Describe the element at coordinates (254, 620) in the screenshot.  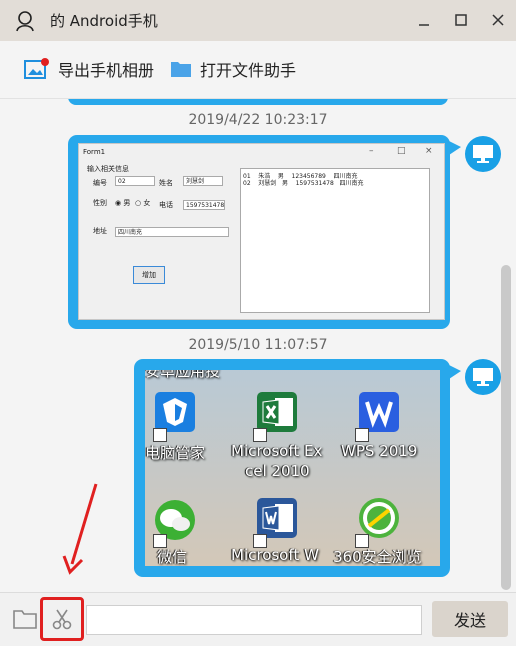
I see `message-input` at that location.